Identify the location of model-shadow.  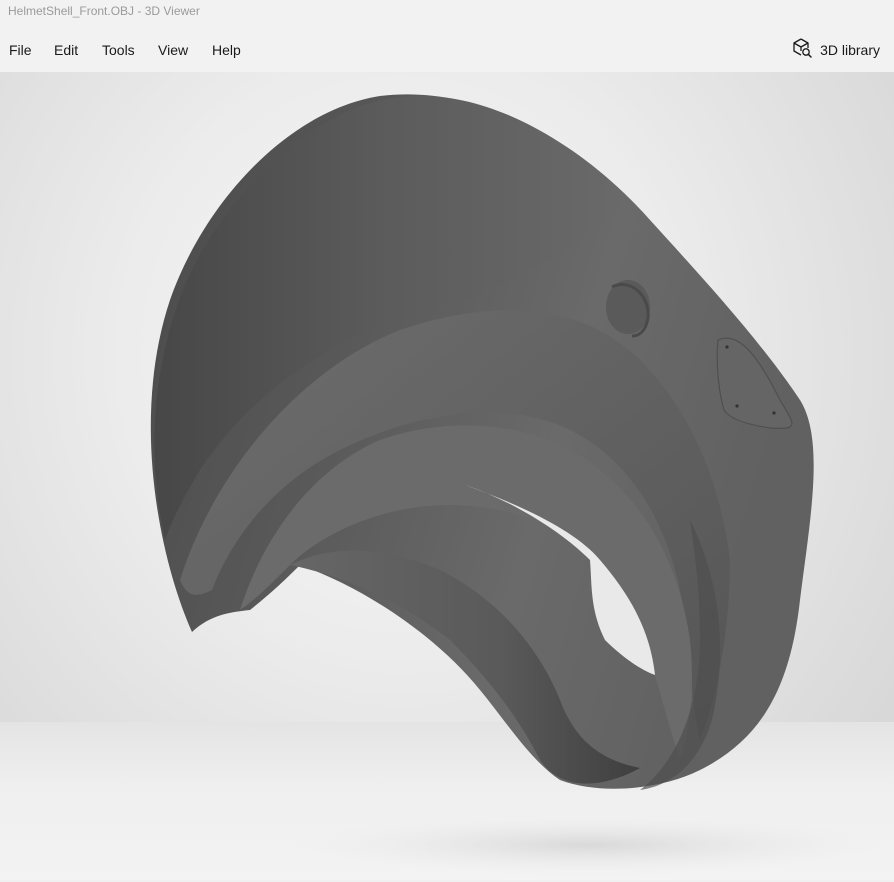
(590, 845).